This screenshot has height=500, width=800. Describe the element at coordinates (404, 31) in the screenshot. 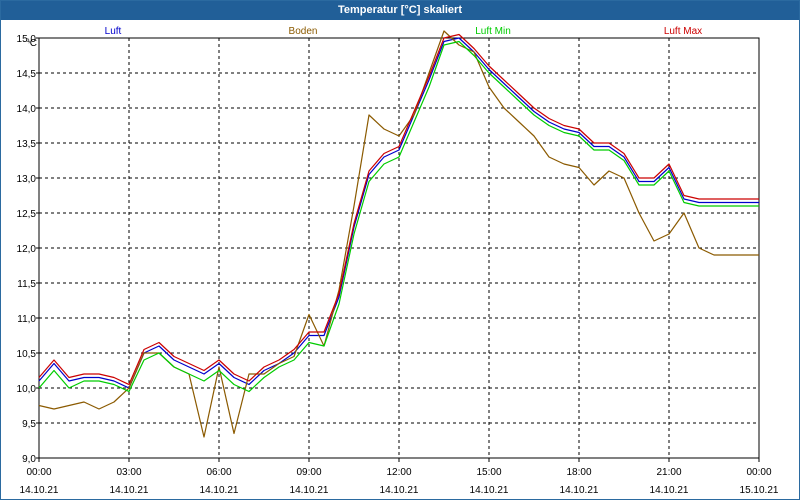

I see `legend: Luft Boden Luft Min Luft Max` at that location.